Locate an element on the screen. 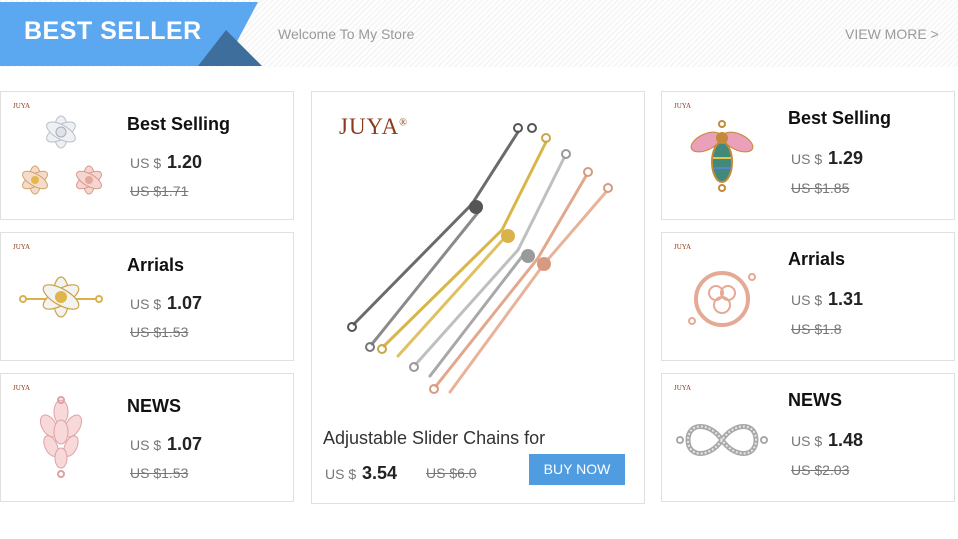 The image size is (958, 539). flower-connectors-icon: JUYA is located at coordinates (61, 155).